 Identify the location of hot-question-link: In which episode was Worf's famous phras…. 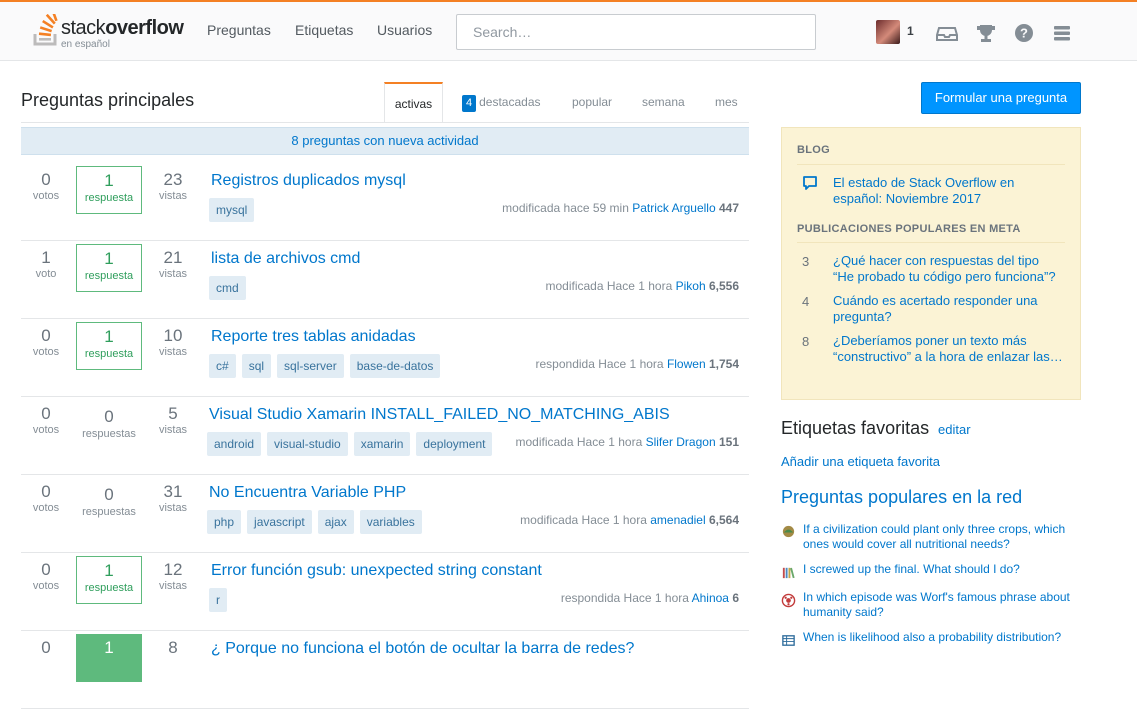
(940, 605).